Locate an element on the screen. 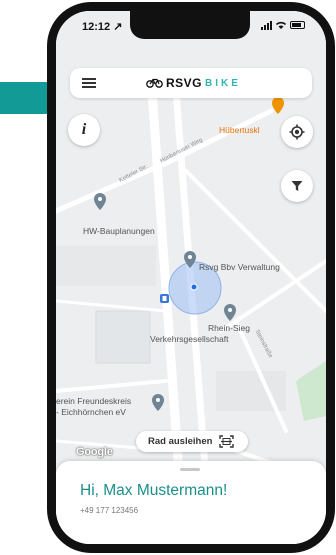 The height and width of the screenshot is (555, 336). app-header: RSVG BIKE is located at coordinates (191, 83).